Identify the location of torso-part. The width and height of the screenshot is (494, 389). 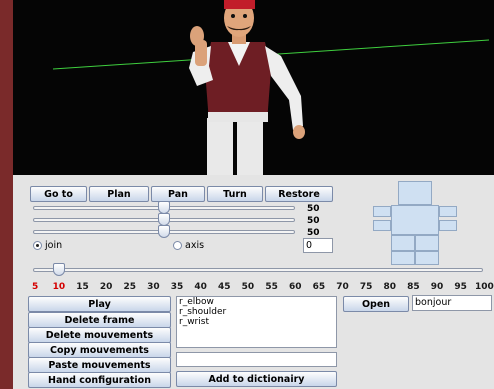
(415, 220).